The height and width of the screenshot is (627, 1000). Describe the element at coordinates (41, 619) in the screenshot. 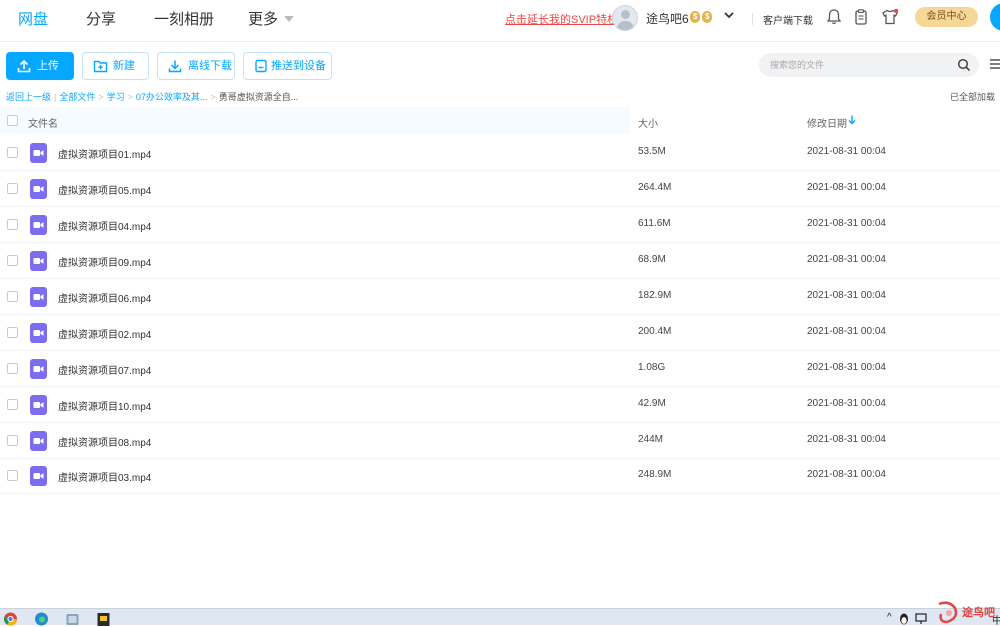

I see `edge-browser-icon` at that location.